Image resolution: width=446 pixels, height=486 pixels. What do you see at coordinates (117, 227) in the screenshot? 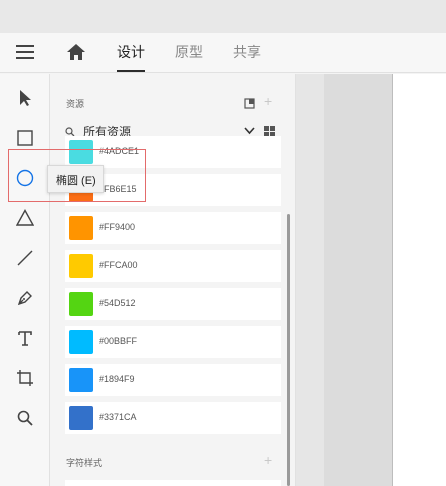
I see `color-hex-label: #FF9400` at bounding box center [117, 227].